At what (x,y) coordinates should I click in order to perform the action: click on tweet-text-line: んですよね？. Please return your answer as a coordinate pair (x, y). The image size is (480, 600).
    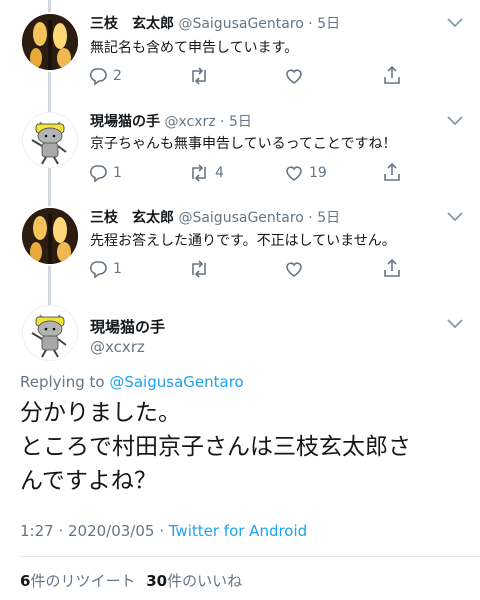
    Looking at the image, I should click on (88, 481).